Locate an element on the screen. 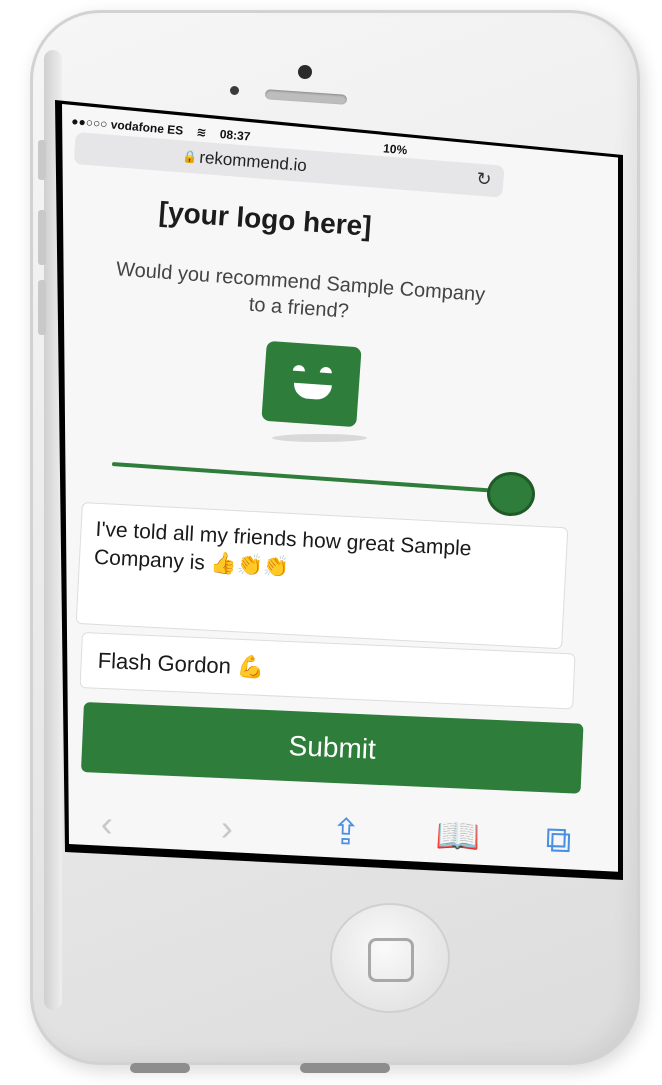  battery-percent: 10% is located at coordinates (395, 149).